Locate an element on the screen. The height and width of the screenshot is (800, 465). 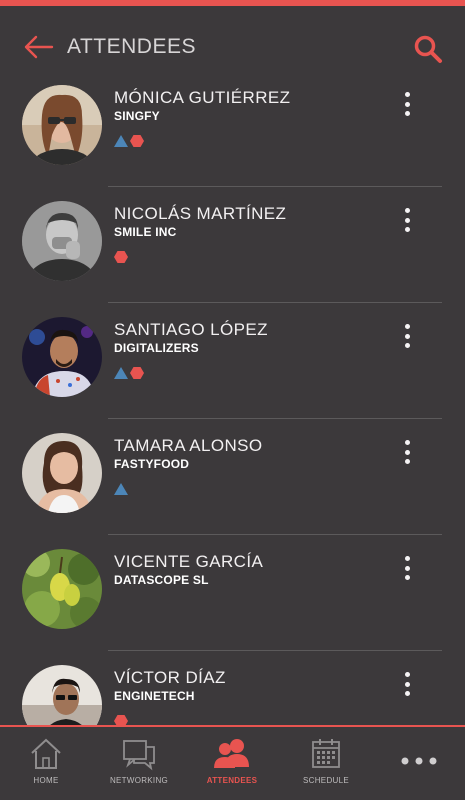
attendee-company: DIGITALIZERS is located at coordinates (156, 348).